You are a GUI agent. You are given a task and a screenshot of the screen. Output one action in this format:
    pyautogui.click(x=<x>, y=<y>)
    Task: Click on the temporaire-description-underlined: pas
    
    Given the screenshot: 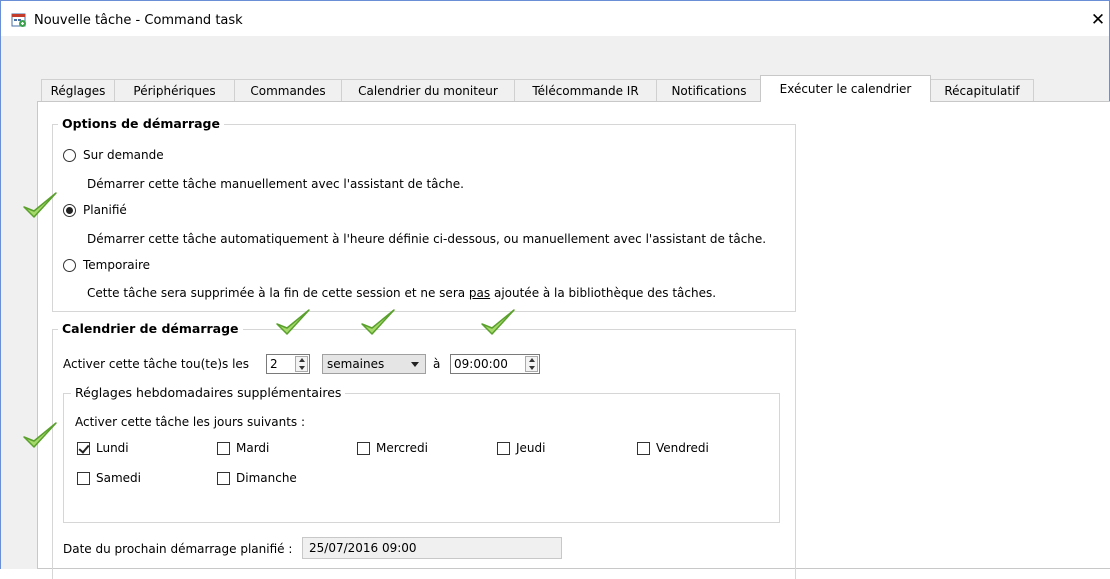 What is the action you would take?
    pyautogui.click(x=479, y=293)
    